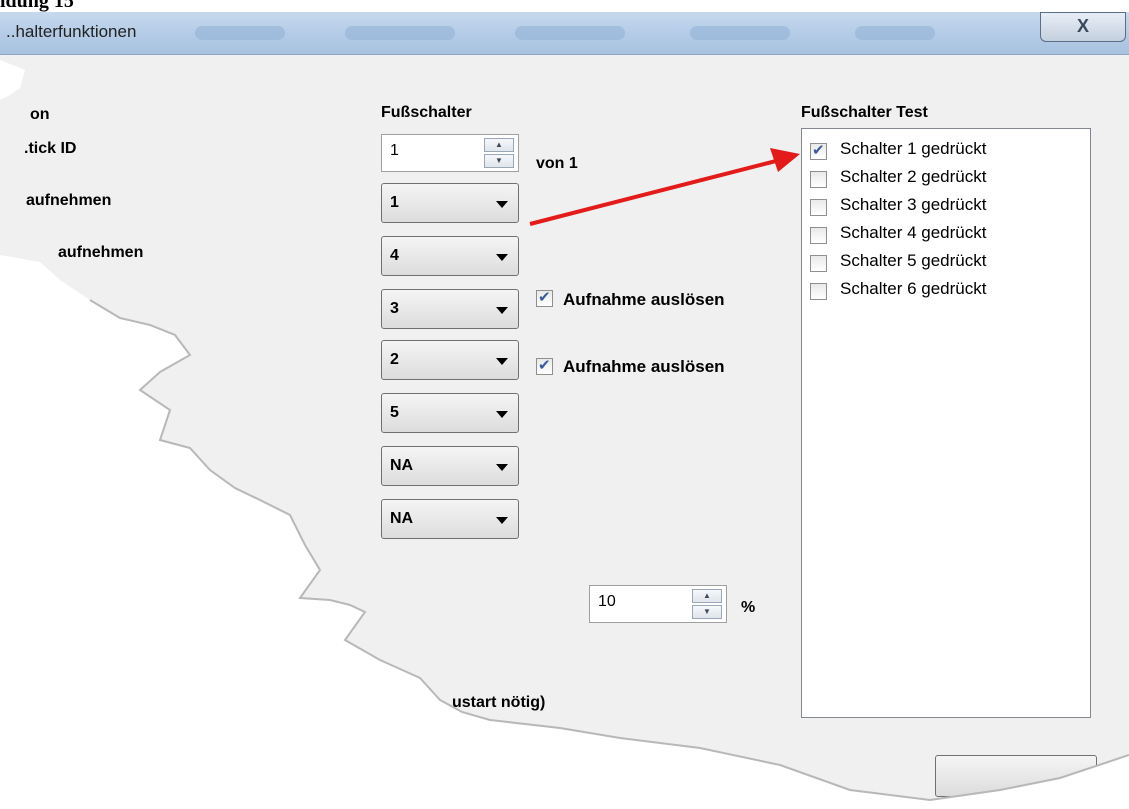  I want to click on switch-5-checkbox, so click(818, 263).